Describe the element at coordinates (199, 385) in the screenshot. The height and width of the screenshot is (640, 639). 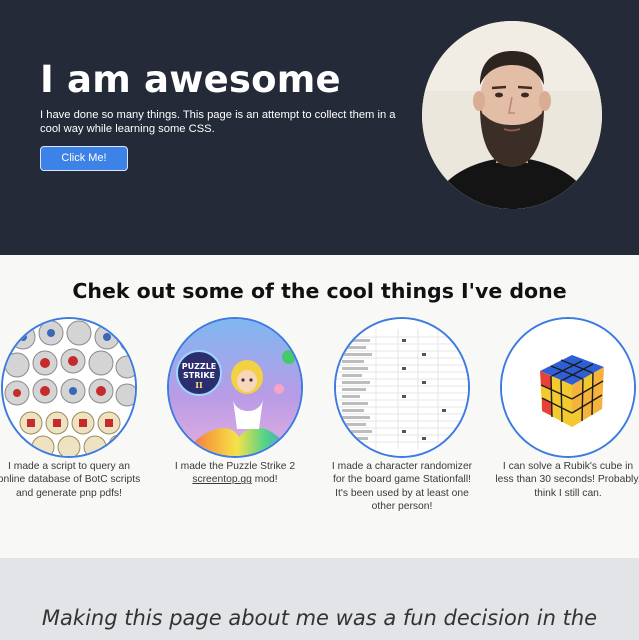
I see `puzzle-logo-line-3: II` at that location.